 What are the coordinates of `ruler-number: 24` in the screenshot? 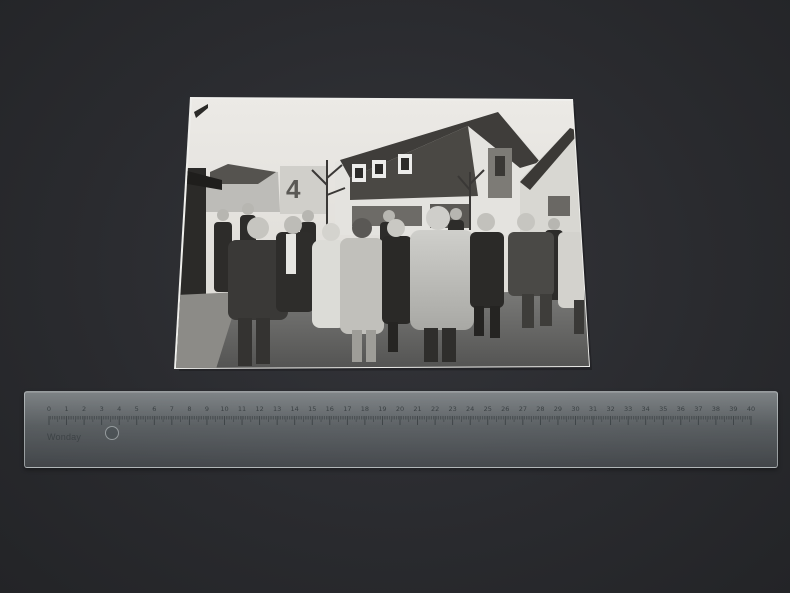 It's located at (470, 409).